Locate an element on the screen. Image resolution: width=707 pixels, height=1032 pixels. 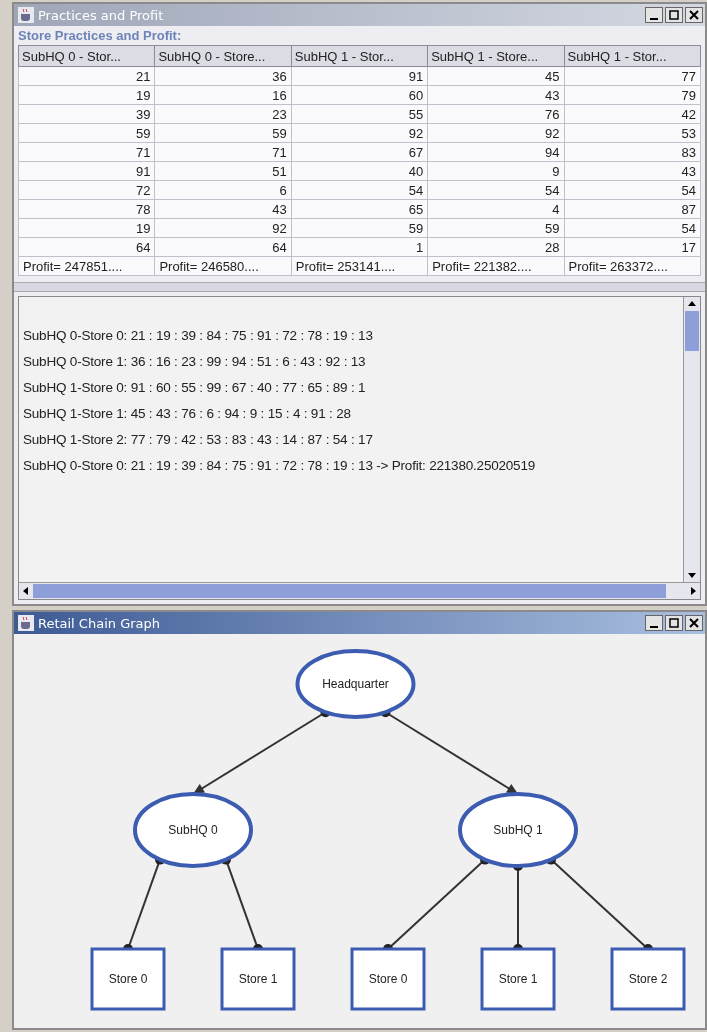
log-line: SubHQ 0-Store 0: 21 : 19 : 39 : 84 : 75 : 91 : 72 : 78 : 19 : 13 -> Profit: 221380.25020519 is located at coordinates (280, 466).